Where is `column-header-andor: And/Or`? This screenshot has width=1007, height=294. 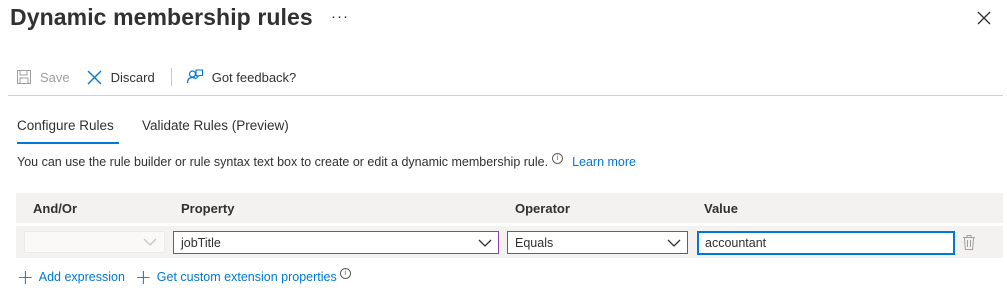
column-header-andor: And/Or is located at coordinates (55, 208).